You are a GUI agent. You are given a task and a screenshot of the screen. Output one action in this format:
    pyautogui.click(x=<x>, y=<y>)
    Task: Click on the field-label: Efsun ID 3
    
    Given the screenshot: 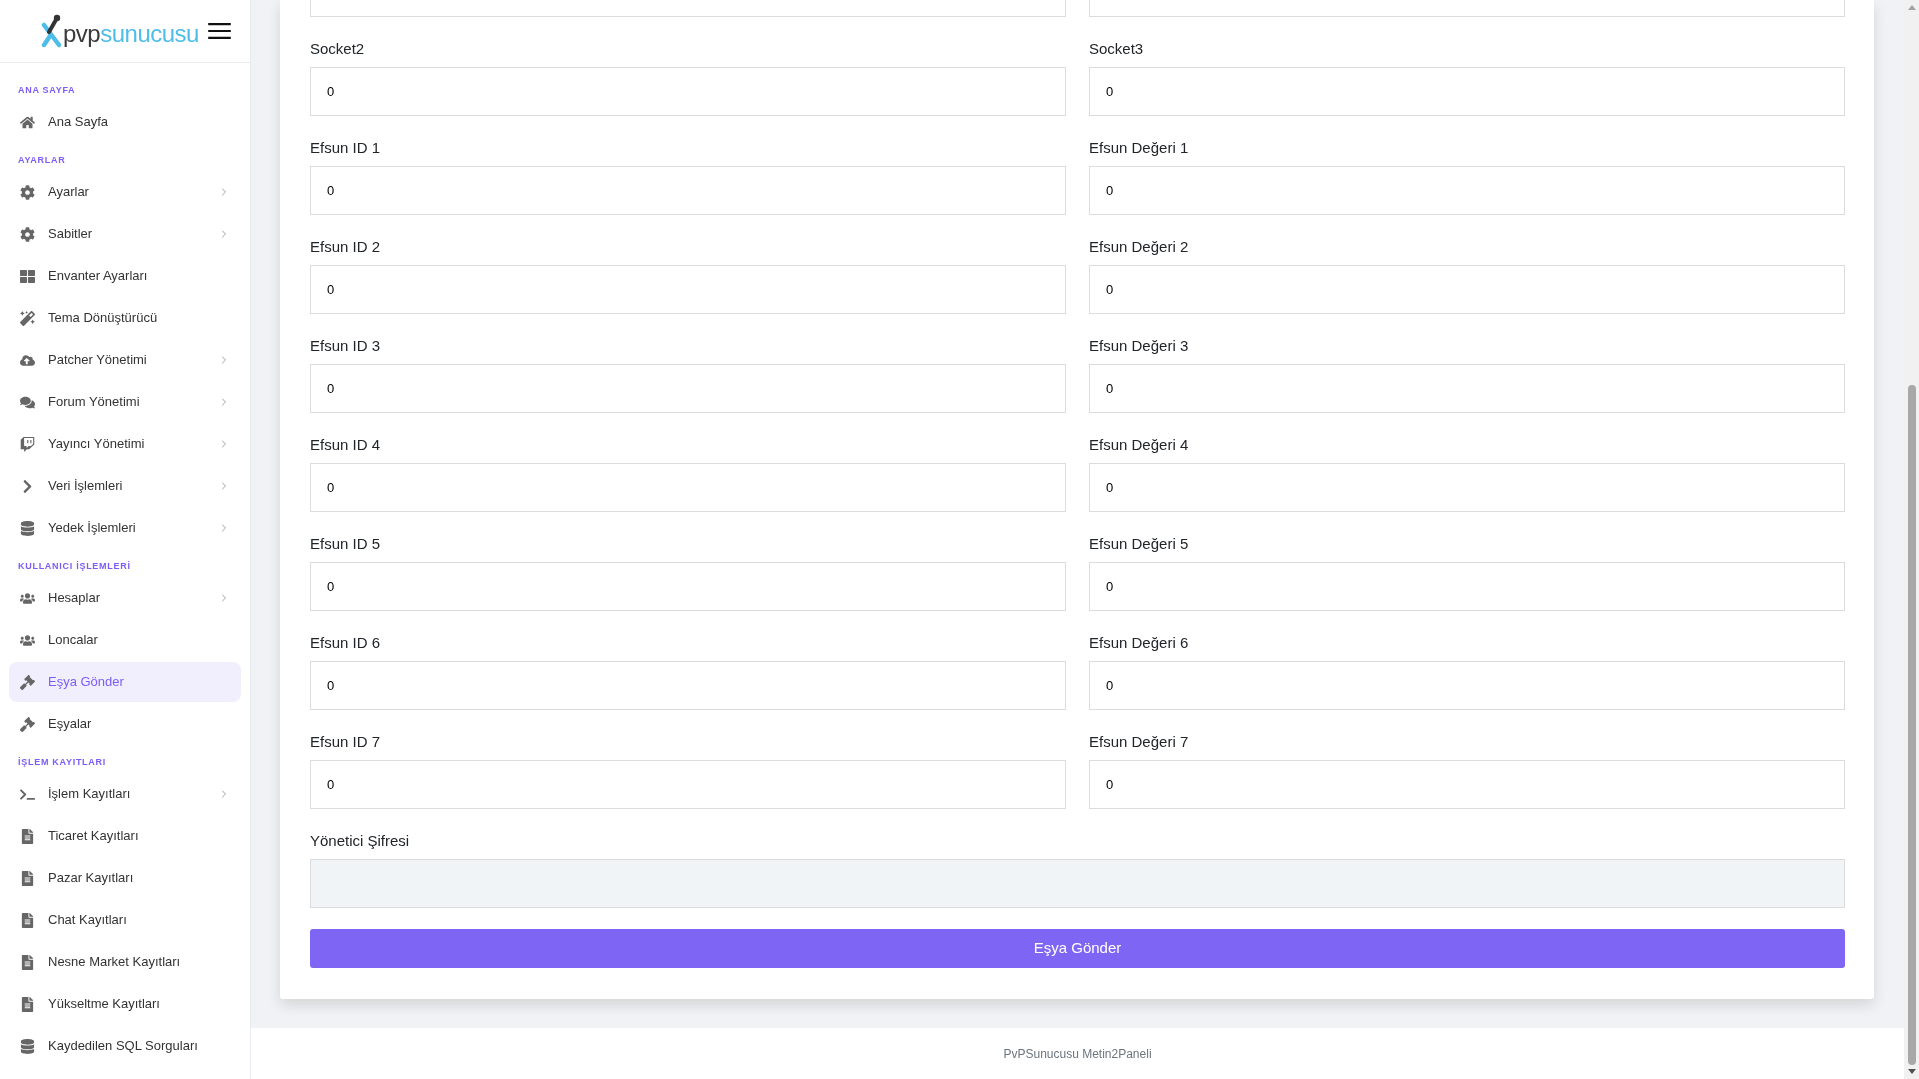 What is the action you would take?
    pyautogui.click(x=345, y=346)
    